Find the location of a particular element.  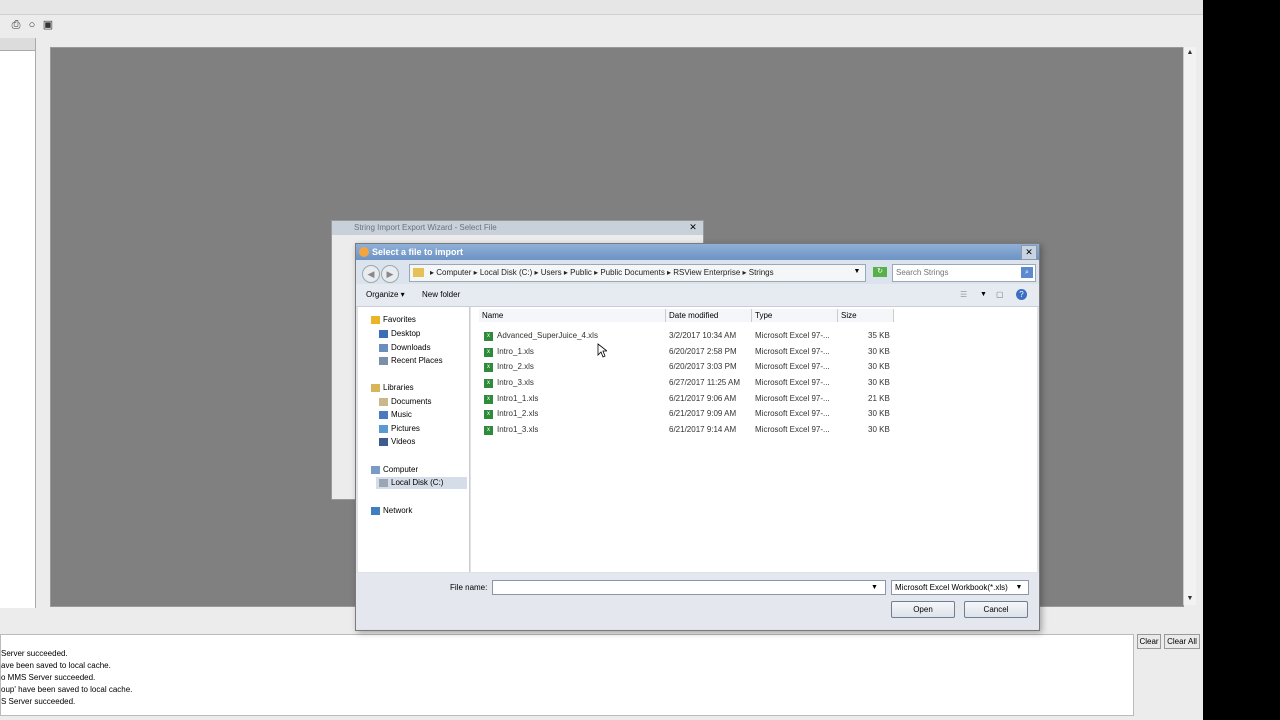

nav-label: Local Disk (C:) is located at coordinates (417, 482).